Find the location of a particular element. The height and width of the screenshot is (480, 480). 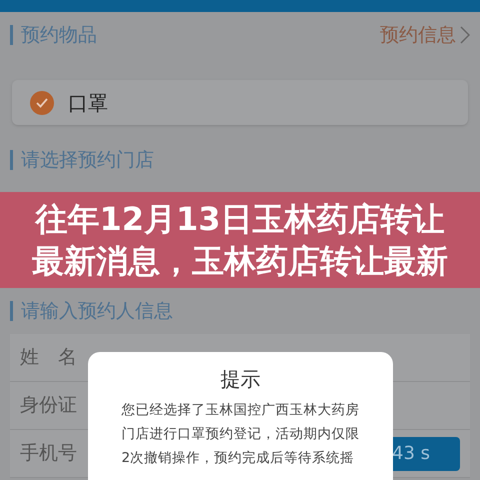

item-label: 口罩 is located at coordinates (88, 103).